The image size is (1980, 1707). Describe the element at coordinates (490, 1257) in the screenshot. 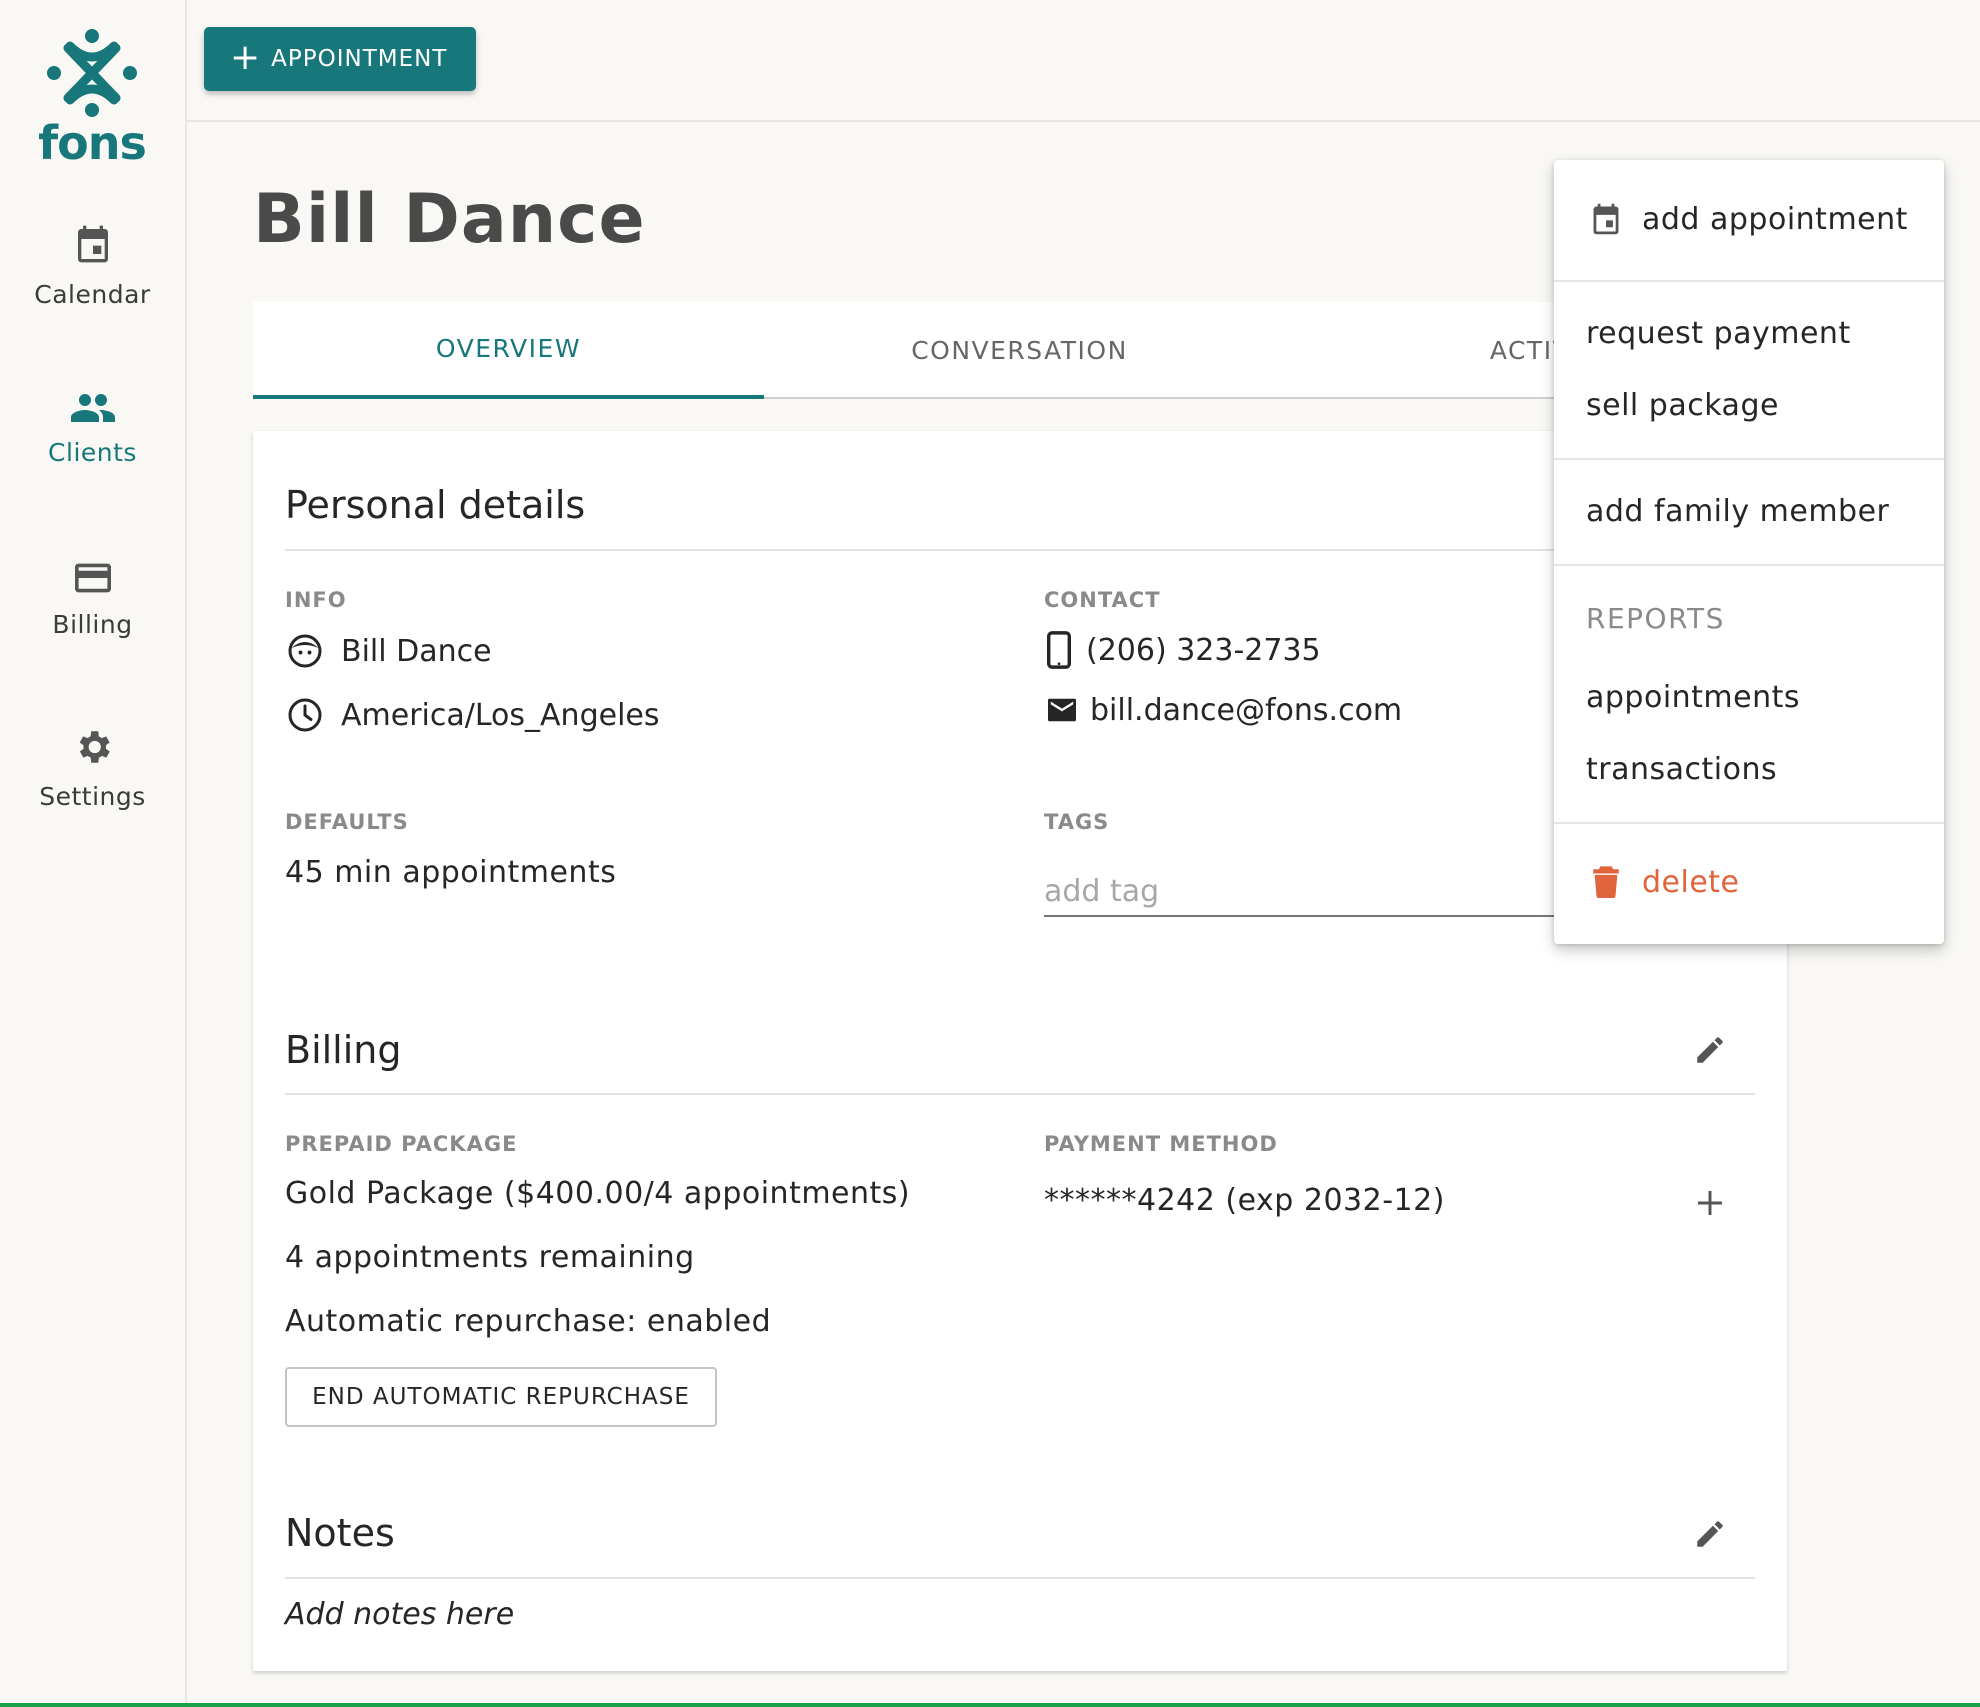

I see `appointments-remaining: 4 appointments remaining` at that location.